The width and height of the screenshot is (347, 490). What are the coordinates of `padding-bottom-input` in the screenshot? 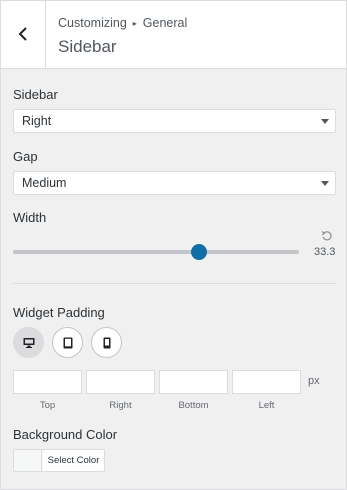 It's located at (193, 382).